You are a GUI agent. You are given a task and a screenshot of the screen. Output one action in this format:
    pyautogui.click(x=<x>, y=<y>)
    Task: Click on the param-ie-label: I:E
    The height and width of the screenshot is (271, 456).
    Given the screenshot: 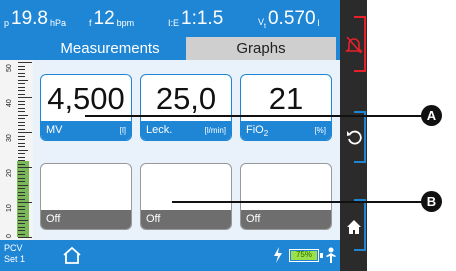 What is the action you would take?
    pyautogui.click(x=174, y=23)
    